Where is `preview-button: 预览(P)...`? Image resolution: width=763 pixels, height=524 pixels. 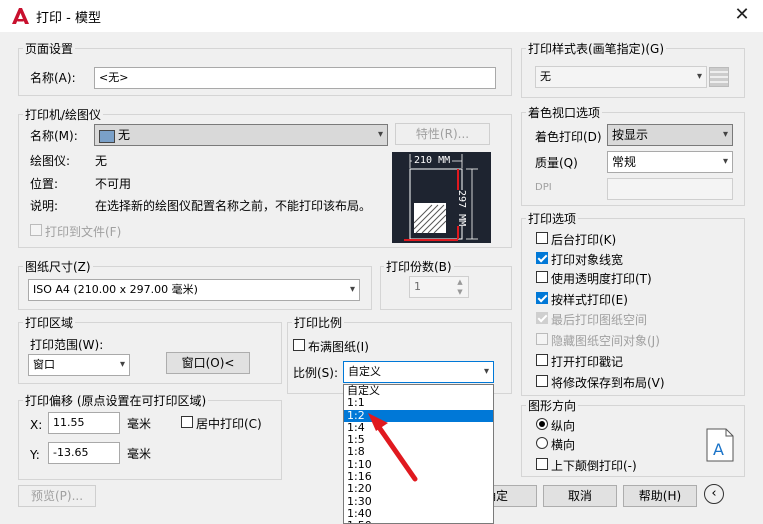
preview-button: 预览(P)... is located at coordinates (57, 496).